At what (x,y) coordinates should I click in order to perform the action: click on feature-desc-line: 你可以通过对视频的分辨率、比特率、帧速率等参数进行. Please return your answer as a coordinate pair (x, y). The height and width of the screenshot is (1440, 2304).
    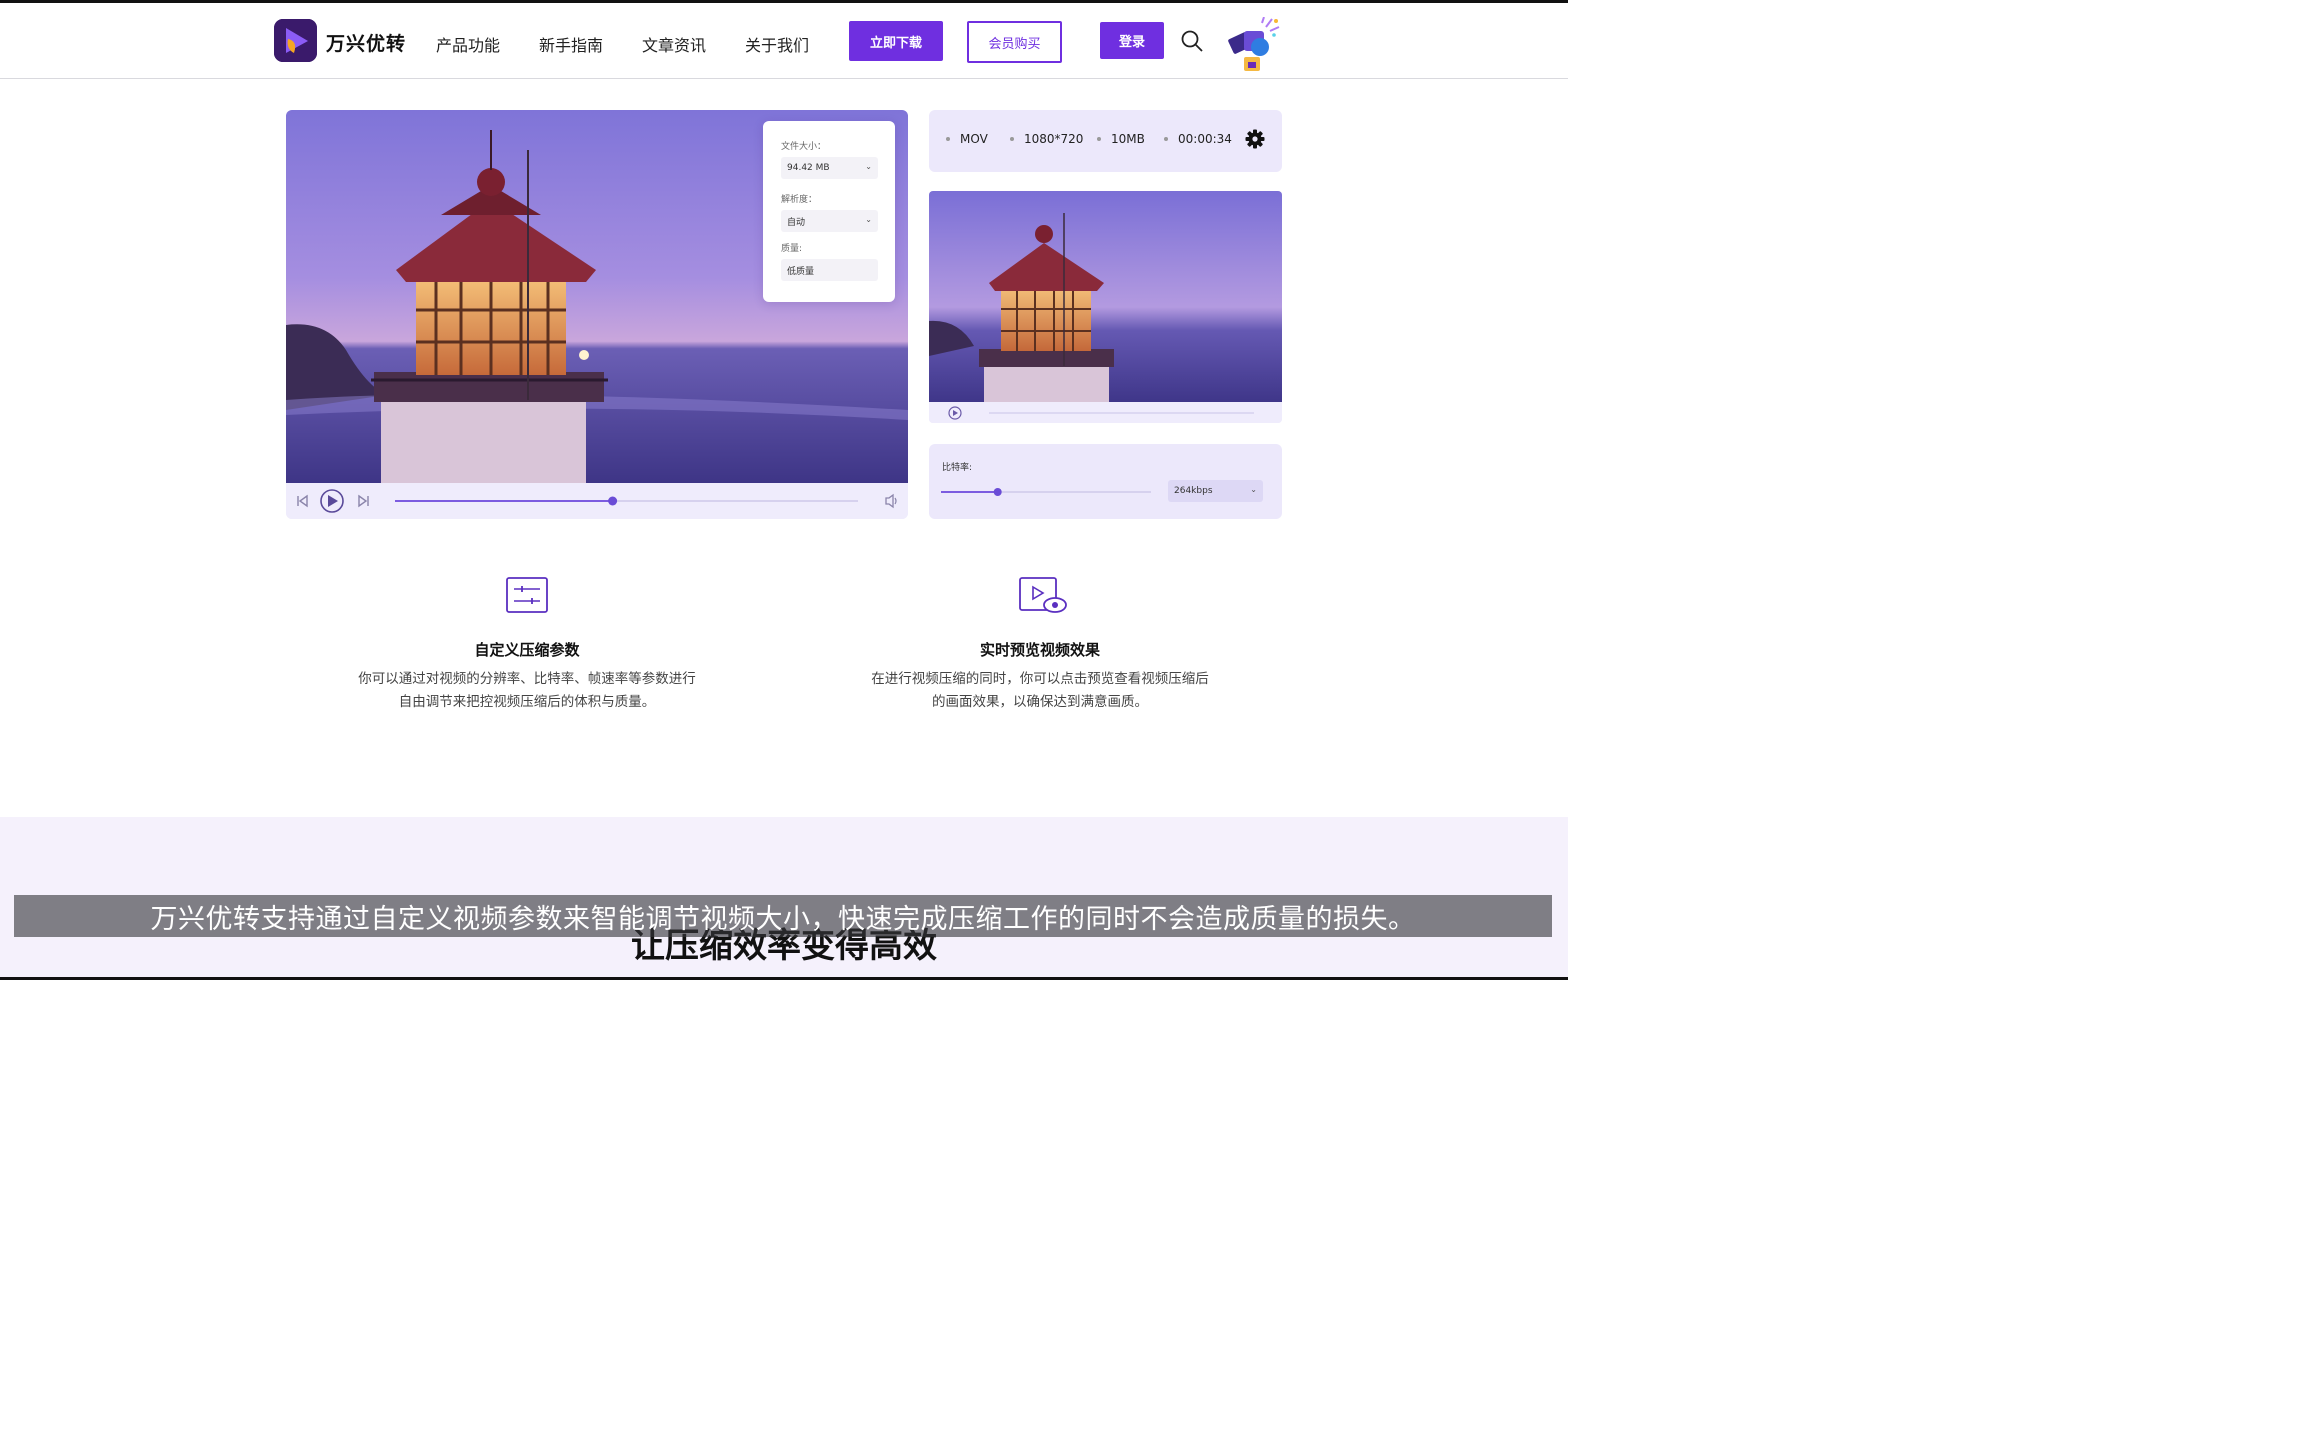
    Looking at the image, I should click on (527, 679).